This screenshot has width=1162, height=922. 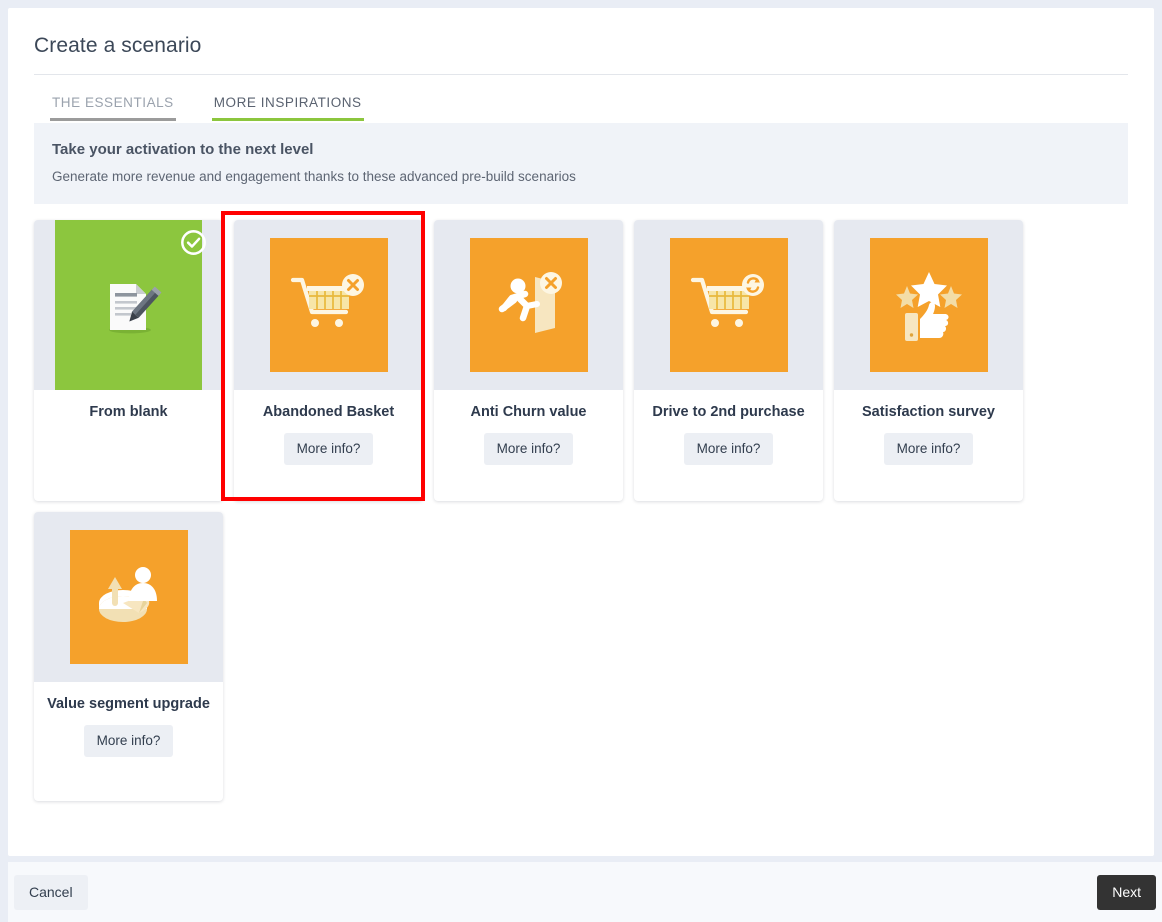 I want to click on page-title: Create a scenario, so click(x=581, y=41).